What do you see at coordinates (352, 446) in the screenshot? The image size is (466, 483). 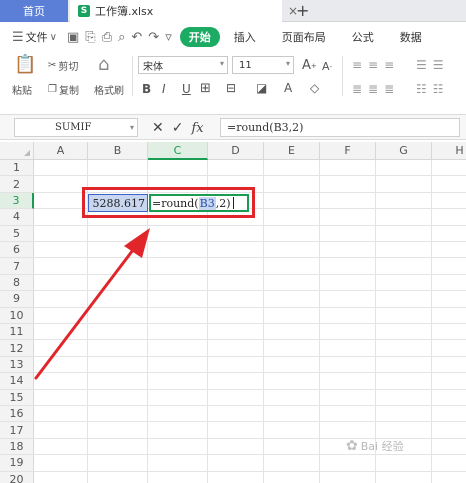 I see `baidu-paw-icon: ✿` at bounding box center [352, 446].